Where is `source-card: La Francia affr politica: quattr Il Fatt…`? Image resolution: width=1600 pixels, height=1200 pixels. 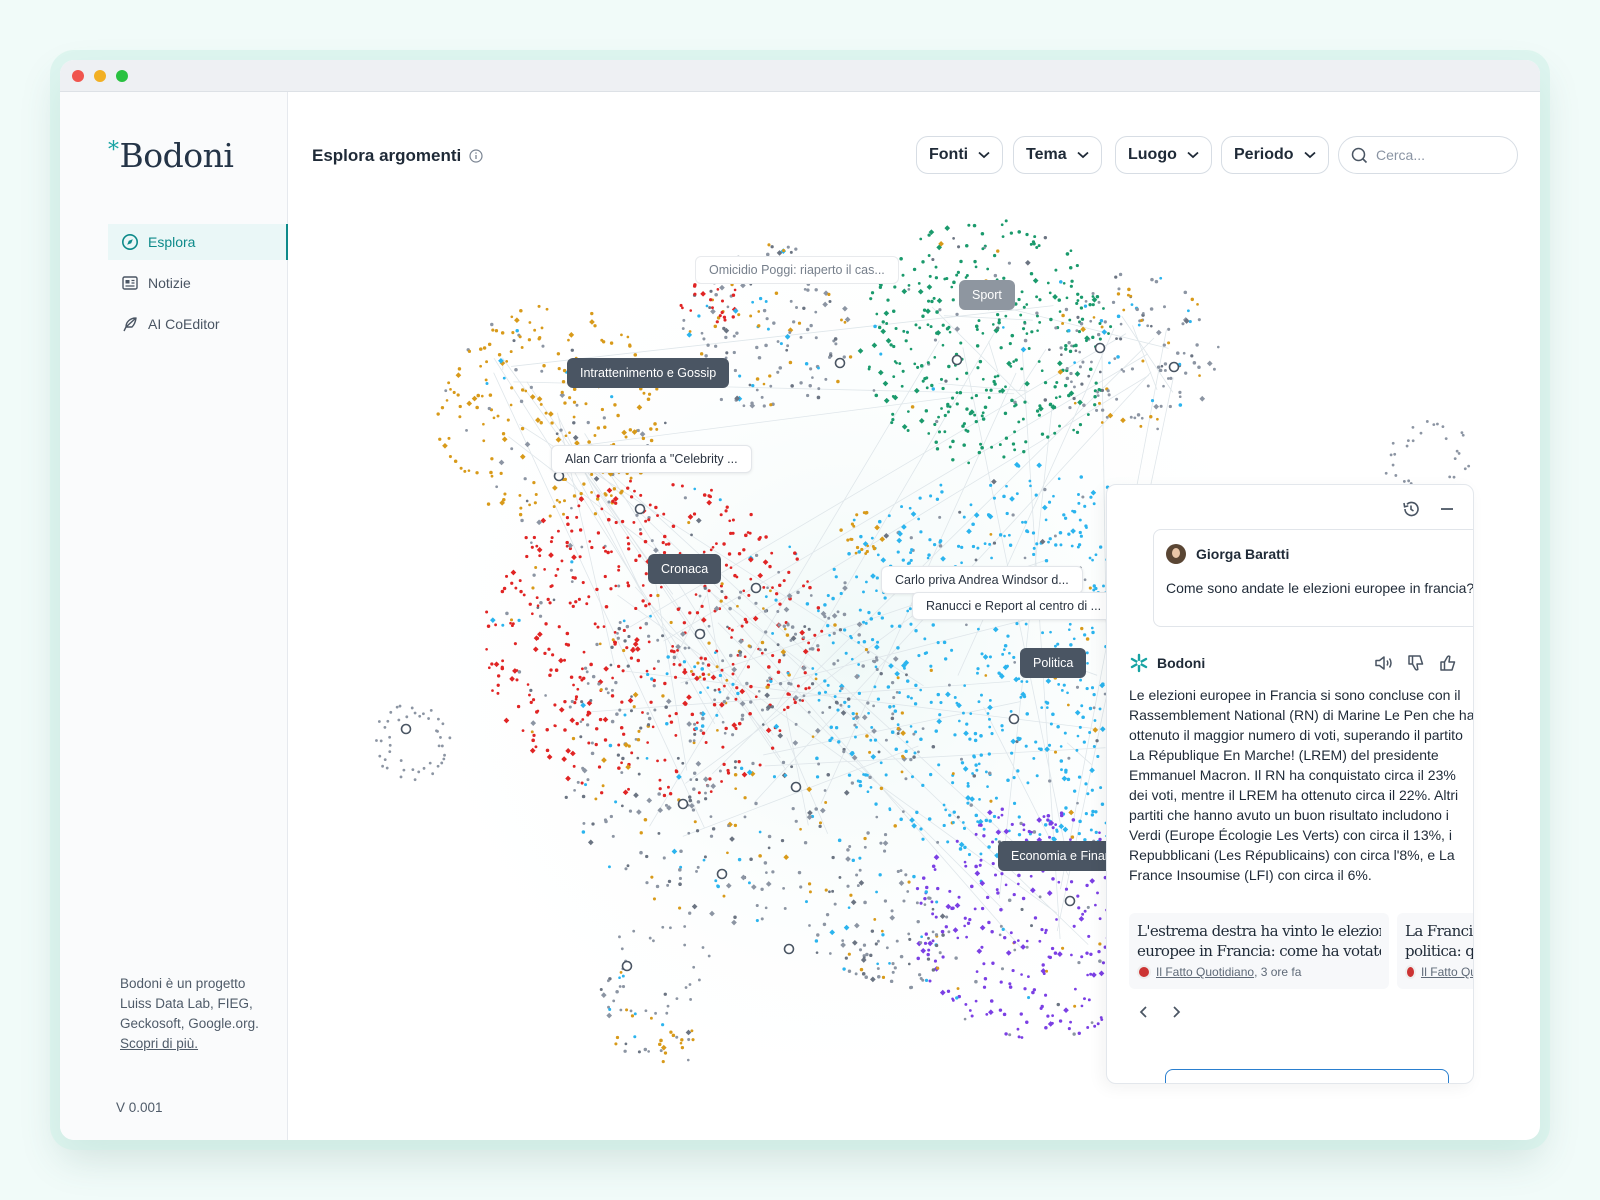 source-card: La Francia affr politica: quattr Il Fatt… is located at coordinates (1435, 951).